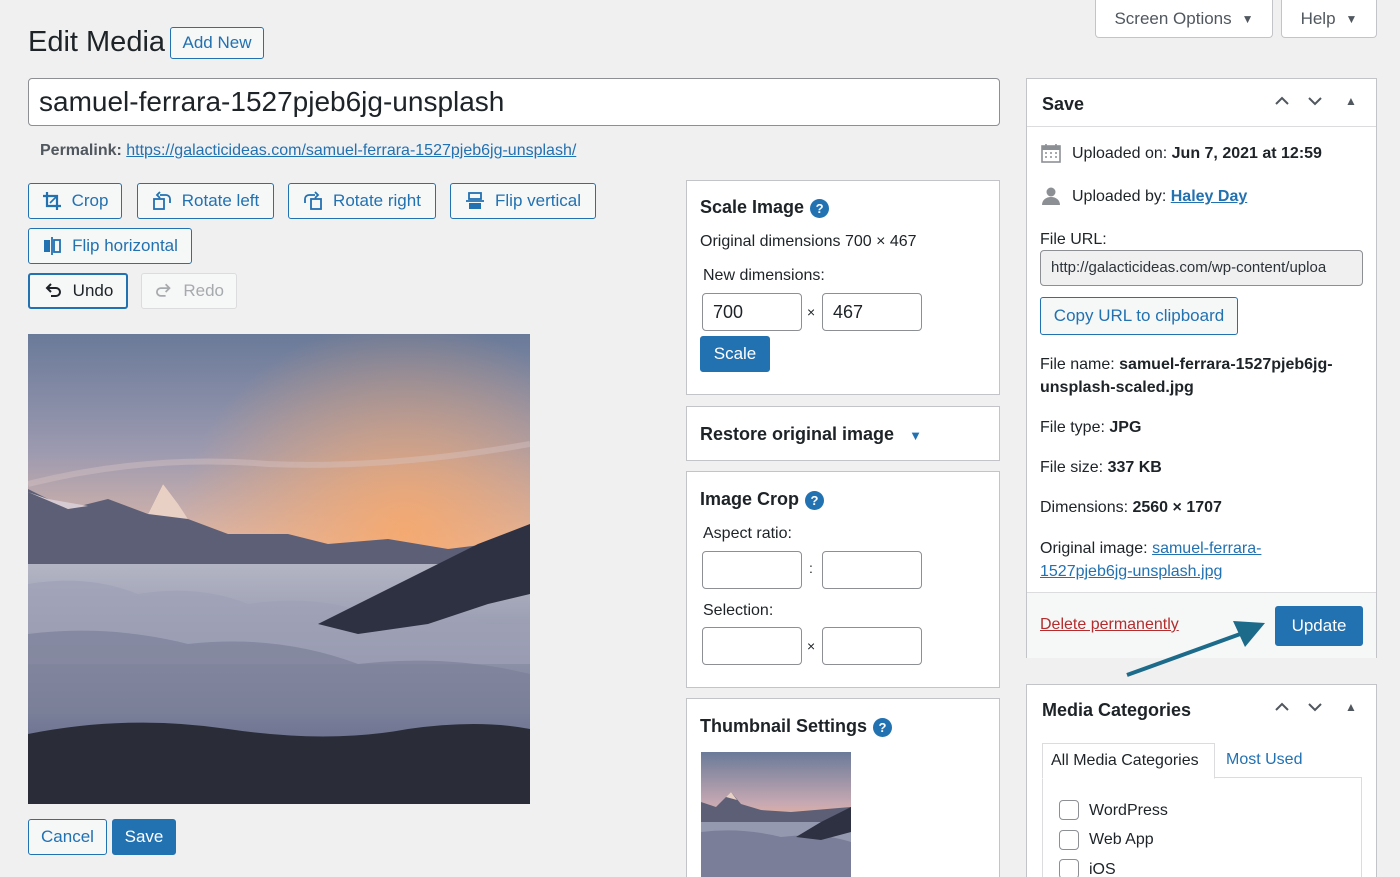 The image size is (1400, 877). What do you see at coordinates (81, 150) in the screenshot?
I see `permalink-label: Permalink:` at bounding box center [81, 150].